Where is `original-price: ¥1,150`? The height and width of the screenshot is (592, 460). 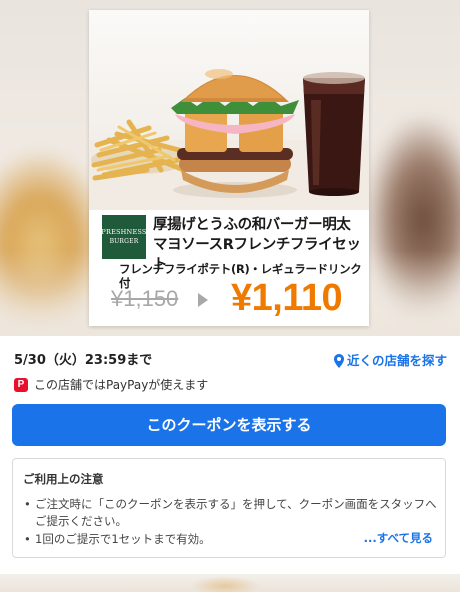 original-price: ¥1,150 is located at coordinates (145, 298).